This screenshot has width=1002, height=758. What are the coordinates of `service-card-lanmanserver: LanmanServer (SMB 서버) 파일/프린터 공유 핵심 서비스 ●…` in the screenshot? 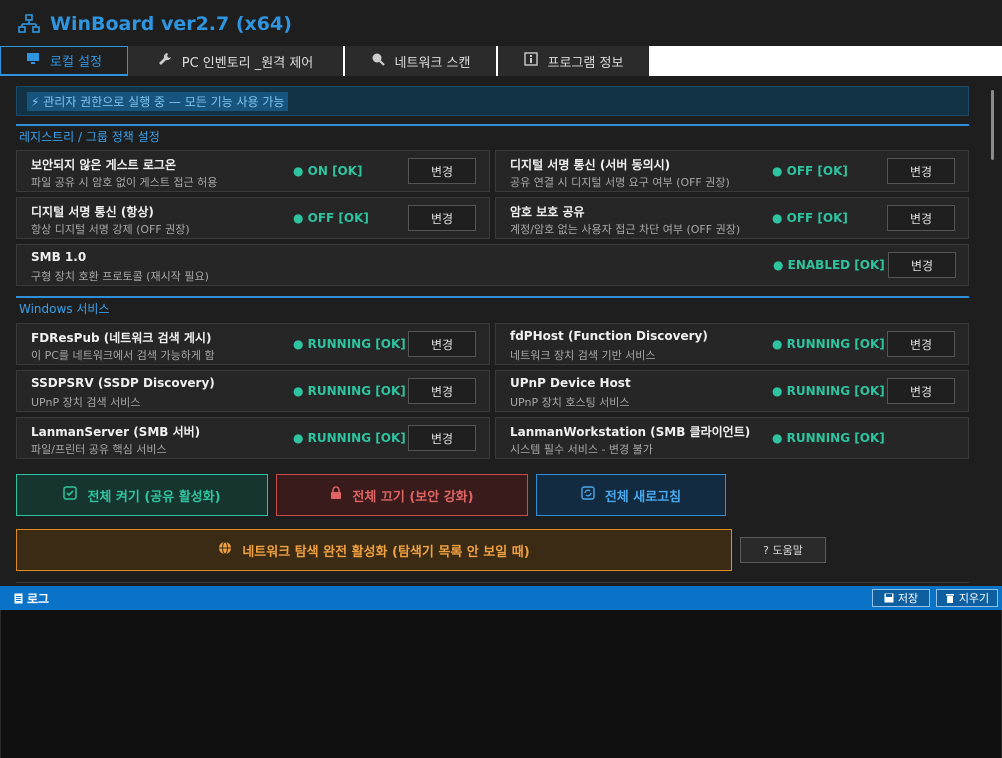 It's located at (253, 438).